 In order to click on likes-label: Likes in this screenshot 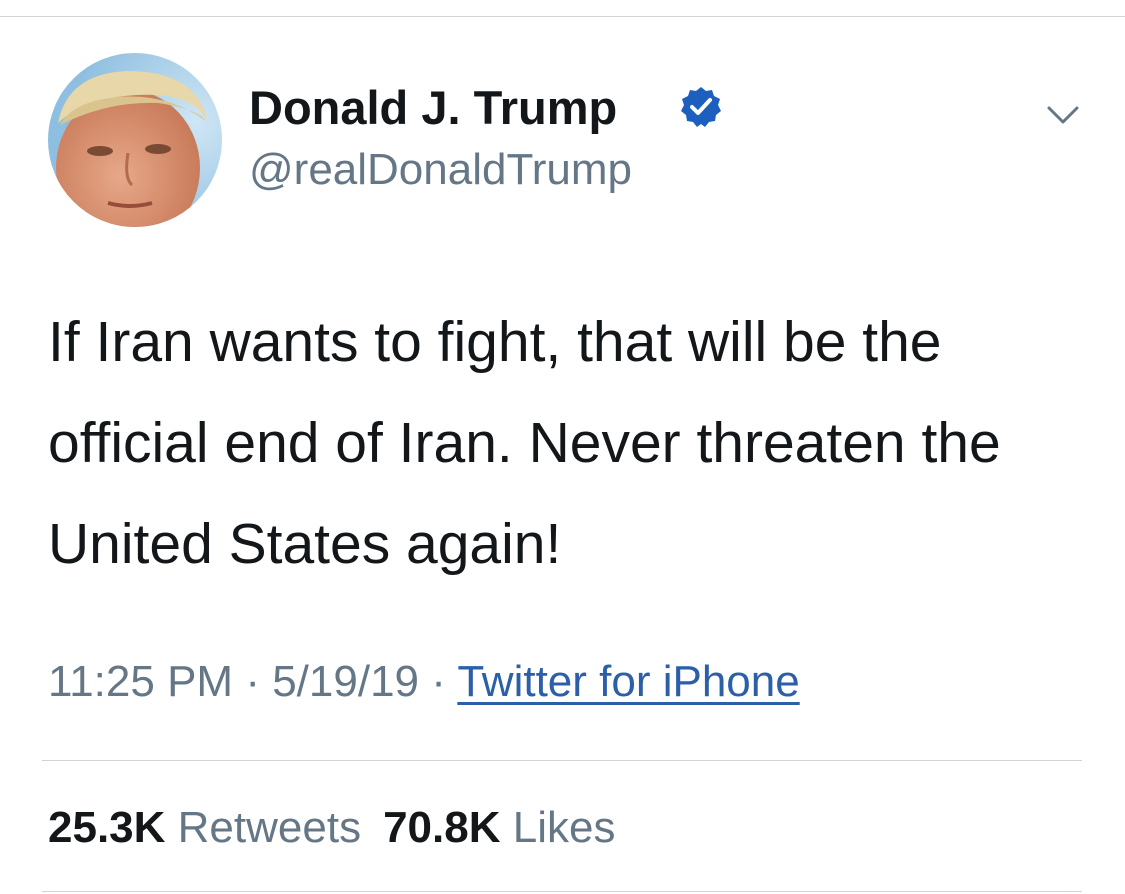, I will do `click(564, 827)`.